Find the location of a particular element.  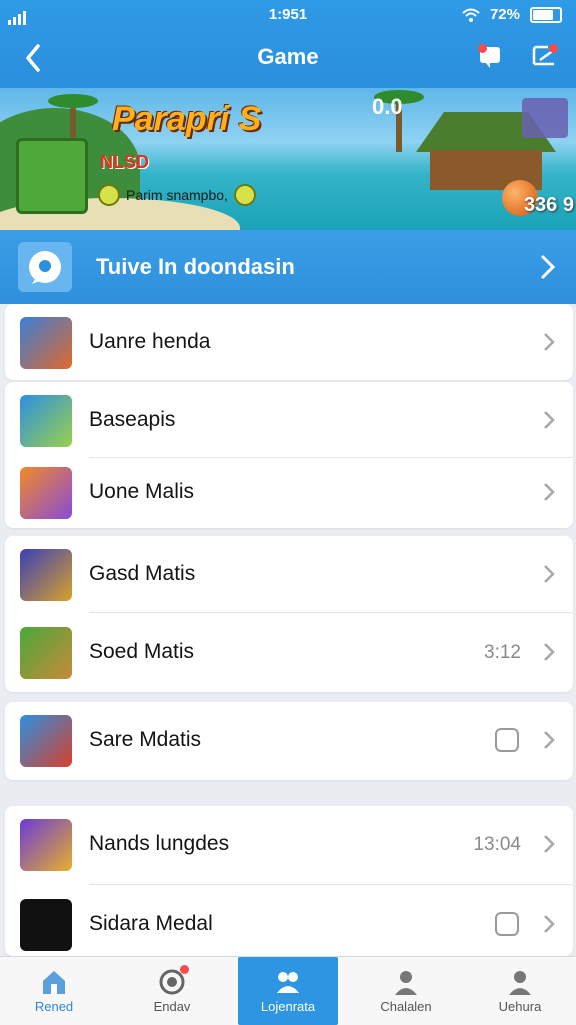

list-item: Soed Matis 3:12 is located at coordinates (289, 653).